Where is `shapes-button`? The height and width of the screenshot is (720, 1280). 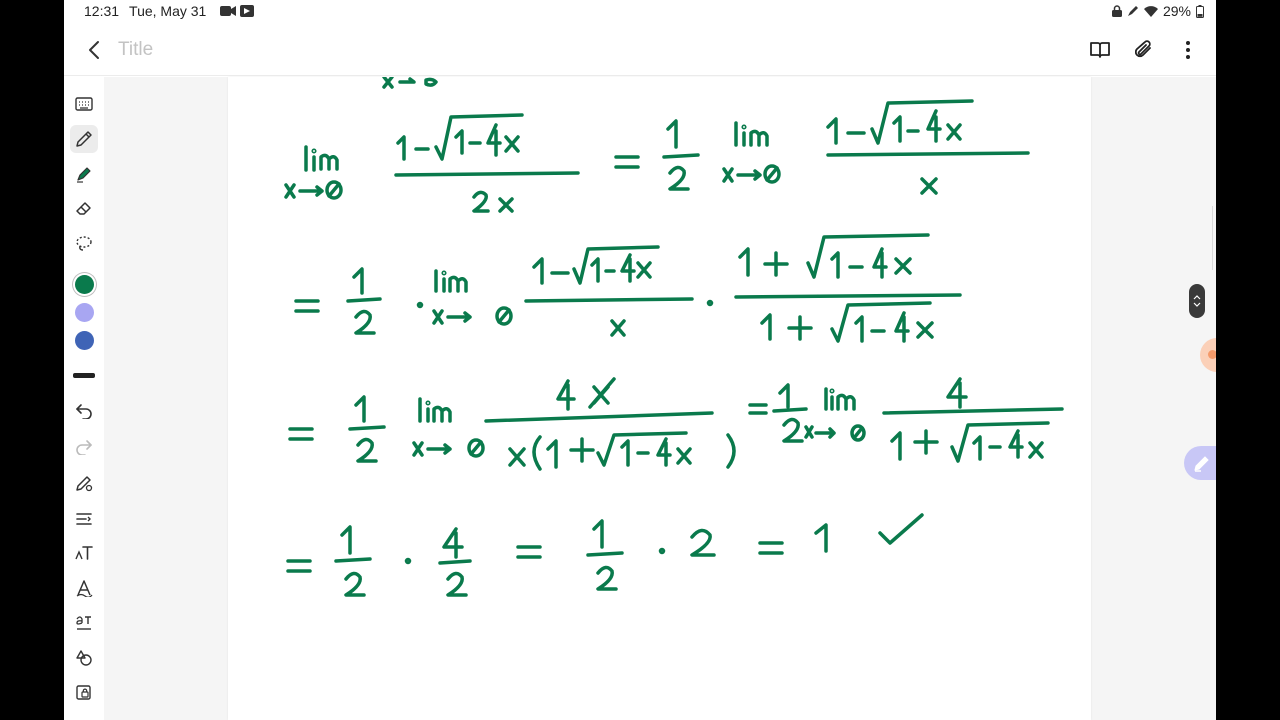
shapes-button is located at coordinates (84, 658).